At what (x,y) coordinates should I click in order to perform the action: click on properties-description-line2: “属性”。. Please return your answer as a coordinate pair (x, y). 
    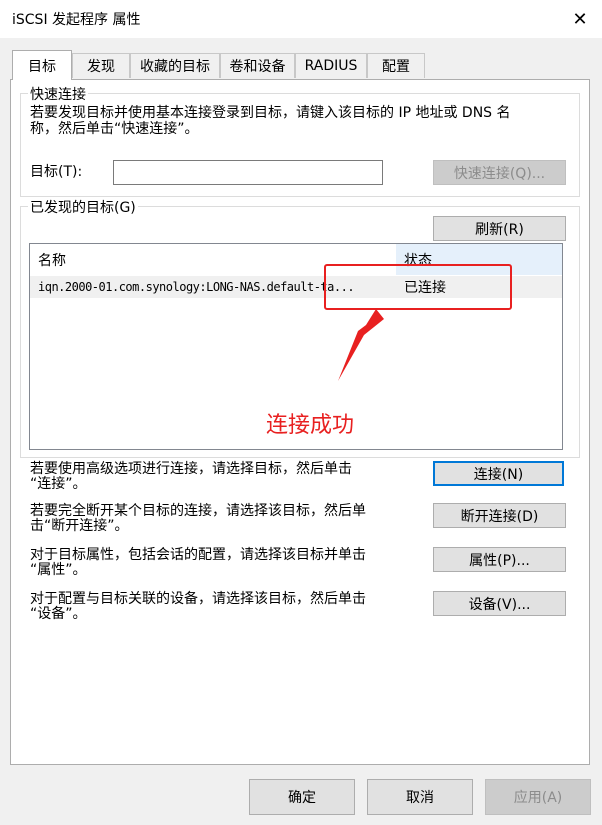
    Looking at the image, I should click on (58, 570).